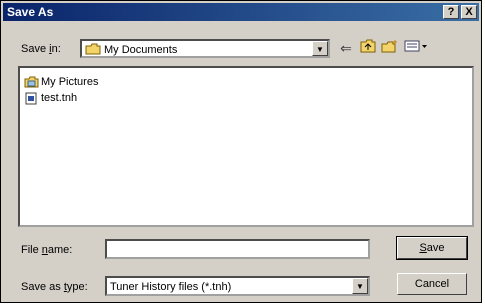 The height and width of the screenshot is (307, 485). I want to click on cancel-button: Cancel, so click(432, 284).